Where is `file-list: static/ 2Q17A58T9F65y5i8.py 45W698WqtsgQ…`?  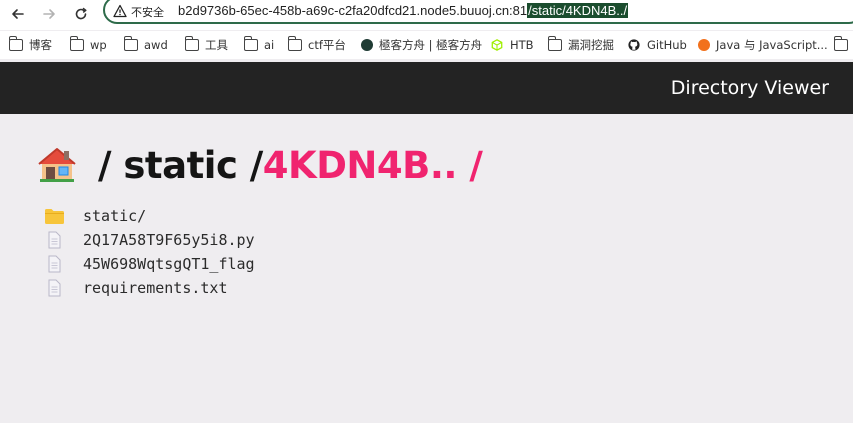 file-list: static/ 2Q17A58T9F65y5i8.py 45W698WqtsgQ… is located at coordinates (149, 252).